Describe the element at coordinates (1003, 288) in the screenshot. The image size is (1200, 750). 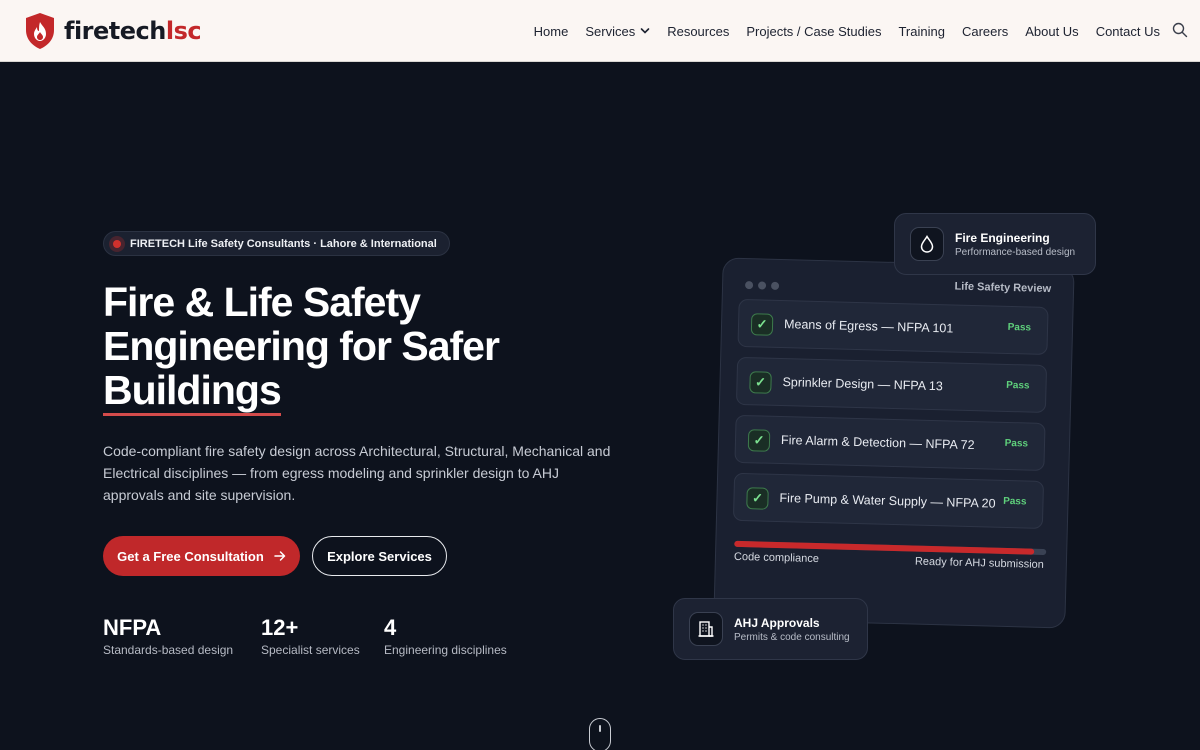
I see `review-title: Life Safety Review` at that location.